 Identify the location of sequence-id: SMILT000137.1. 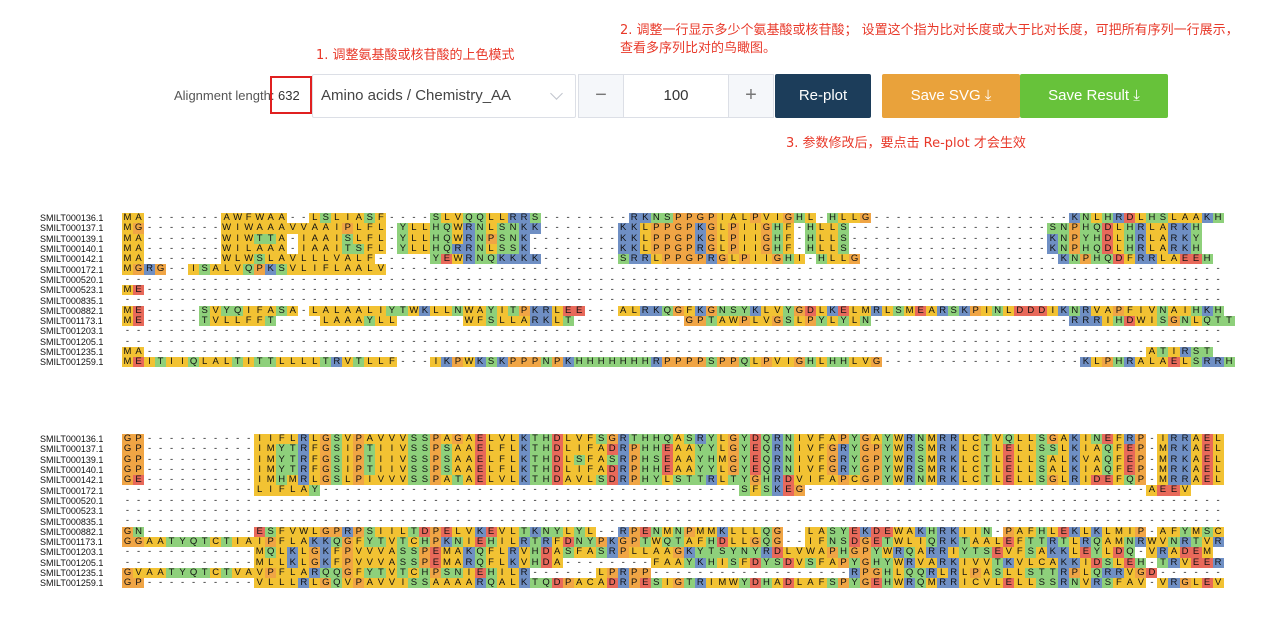
(72, 228).